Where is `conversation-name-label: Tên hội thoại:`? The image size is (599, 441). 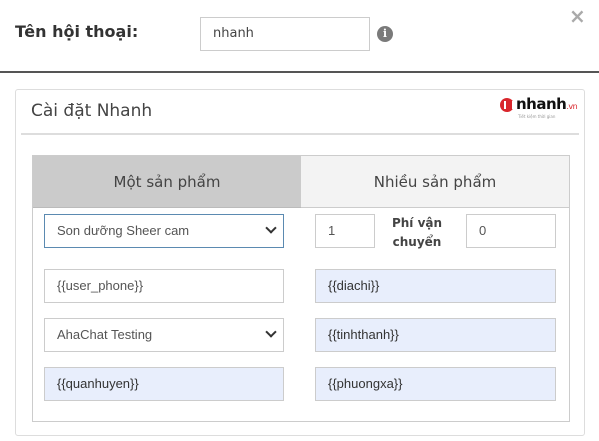 conversation-name-label: Tên hội thoại: is located at coordinates (77, 31).